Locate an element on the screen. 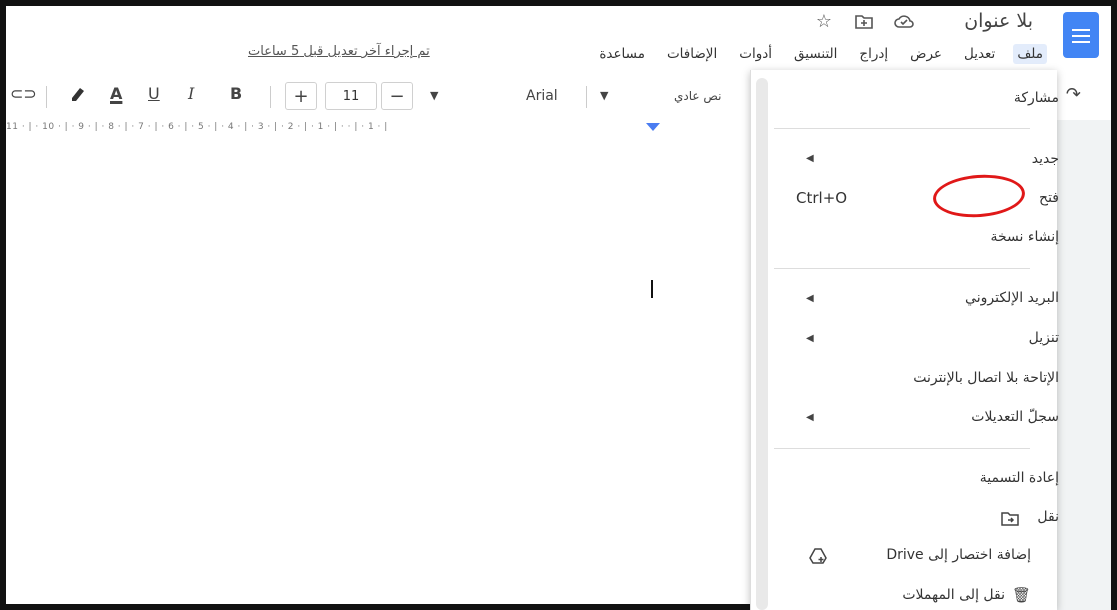  paragraph-style-select: نص عادي is located at coordinates (697, 96).